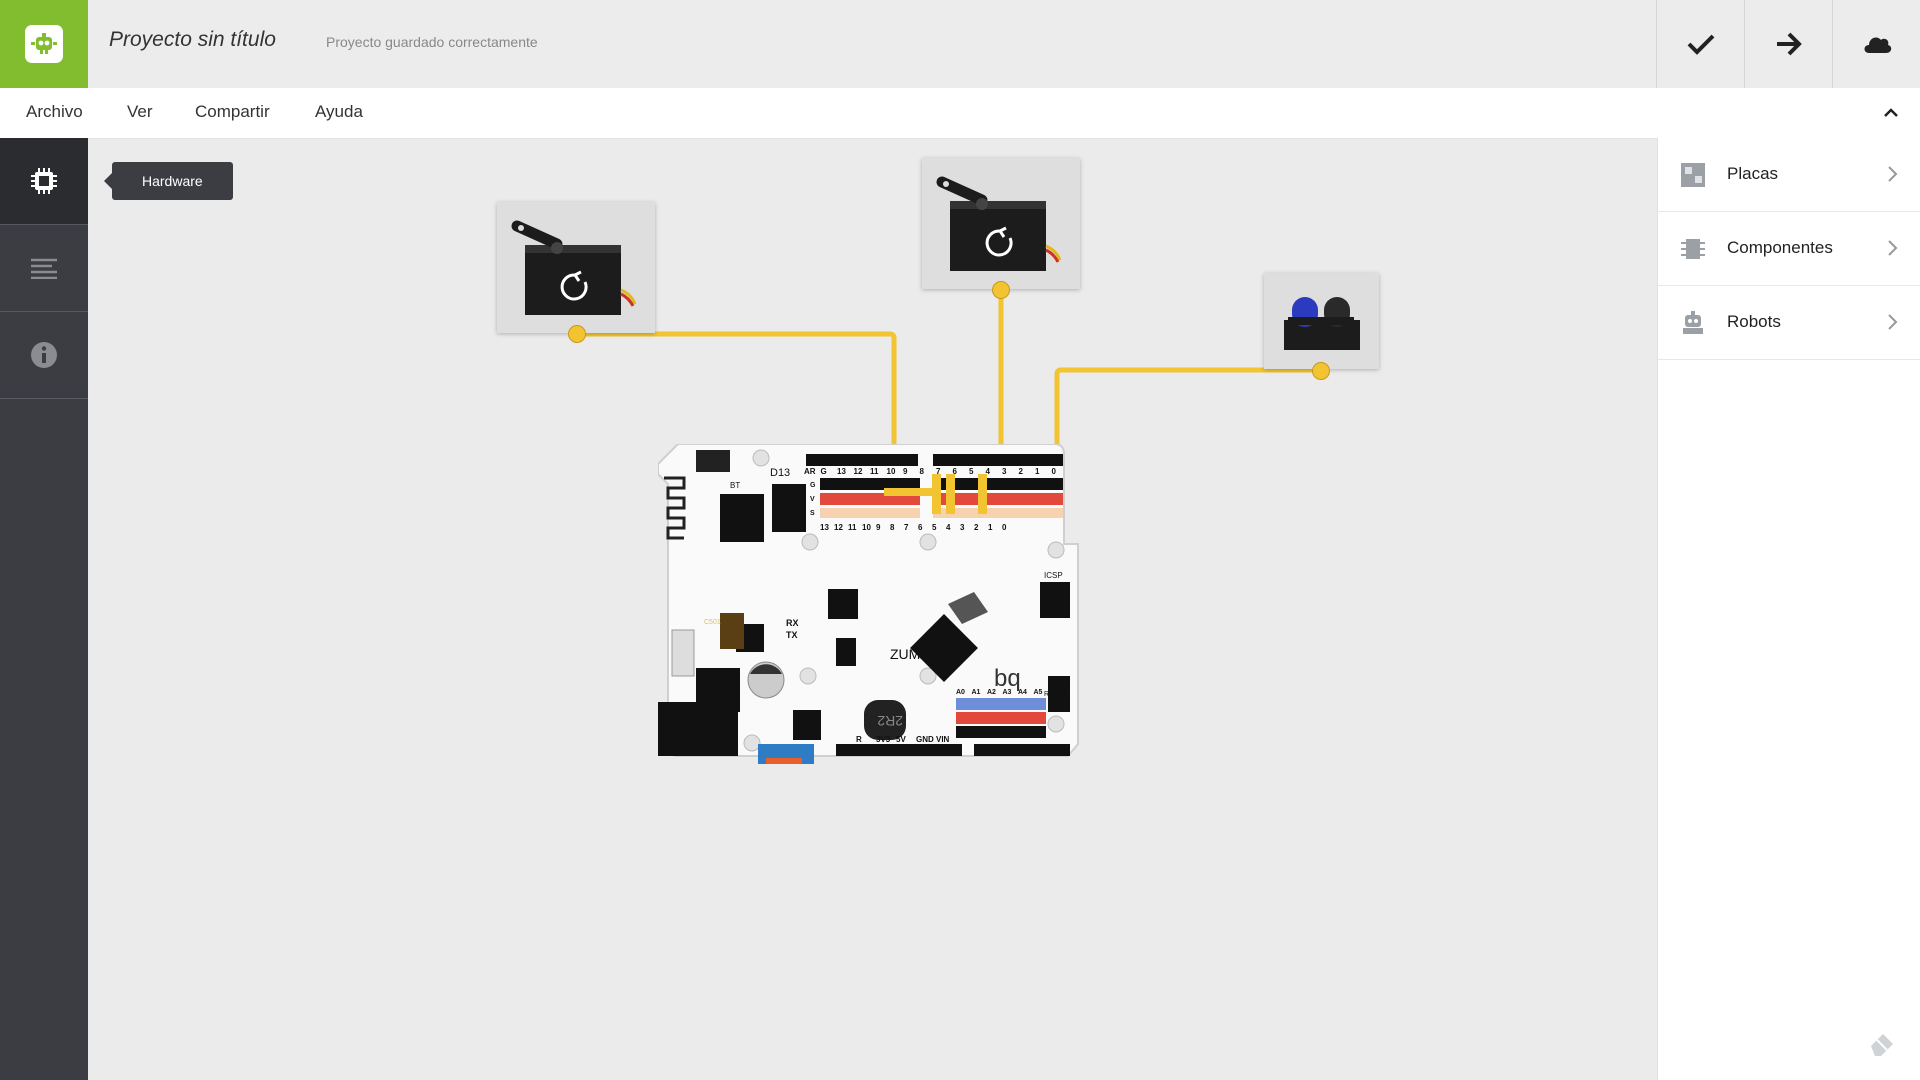  I want to click on digital-top-pin-label-8: 7, so click(938, 471).